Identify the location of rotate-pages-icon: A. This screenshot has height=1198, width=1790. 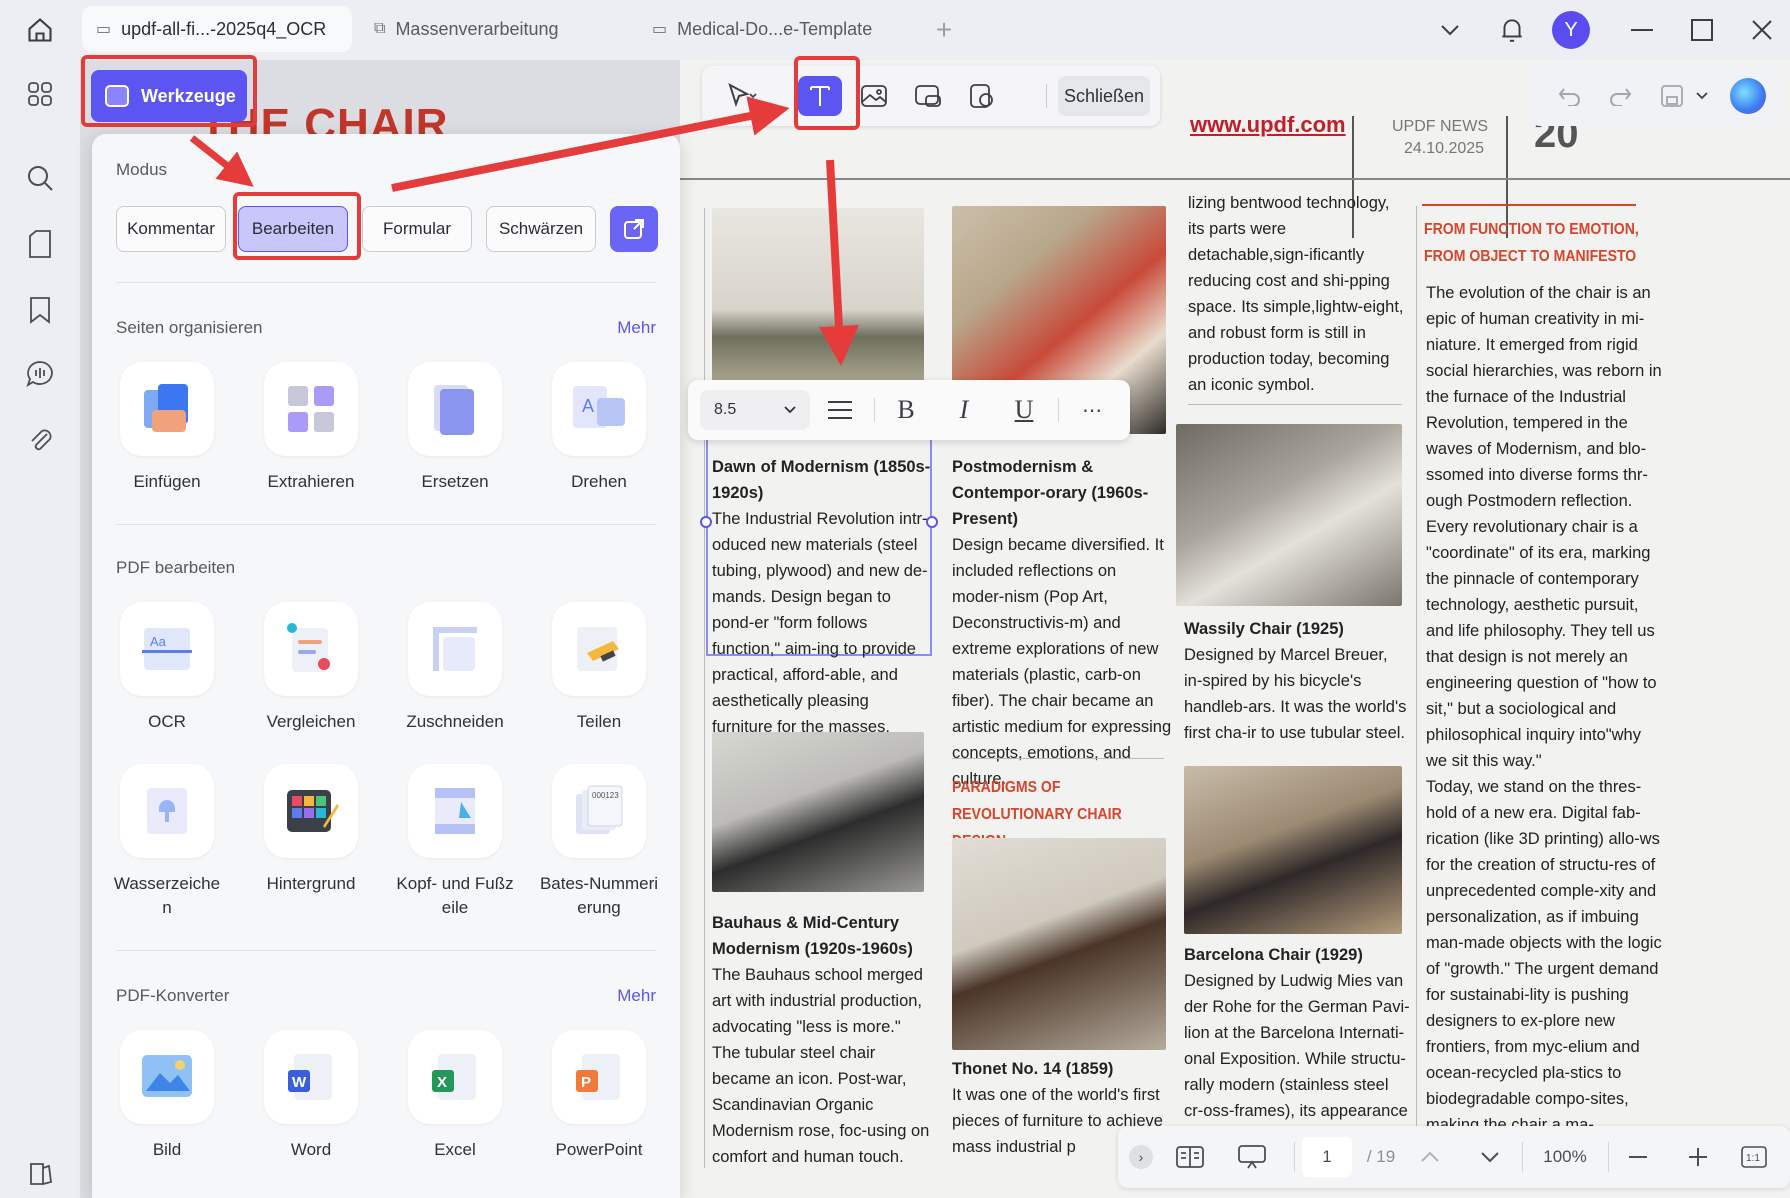
(599, 409).